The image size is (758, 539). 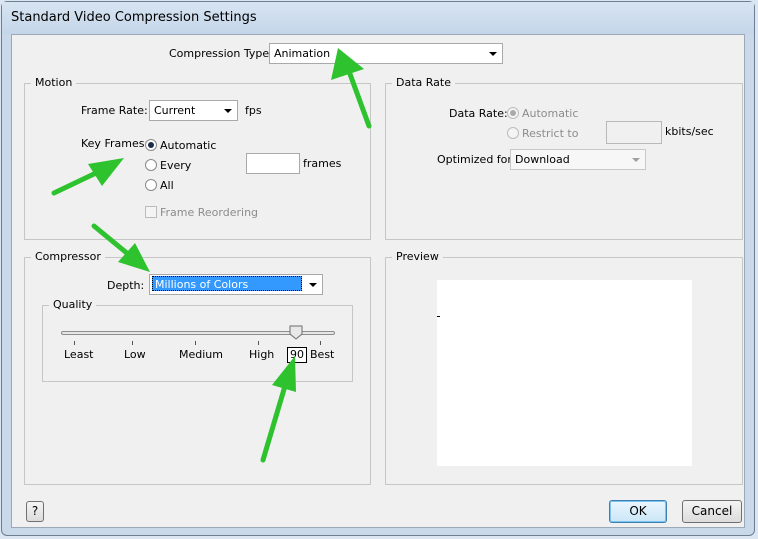 I want to click on frame-rate-dropdown: Current, so click(x=193, y=110).